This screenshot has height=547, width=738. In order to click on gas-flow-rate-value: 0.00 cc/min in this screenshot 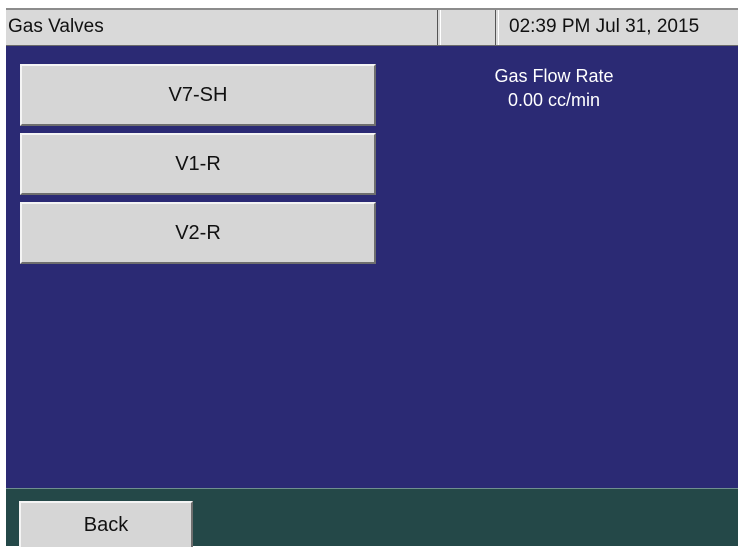, I will do `click(554, 100)`.